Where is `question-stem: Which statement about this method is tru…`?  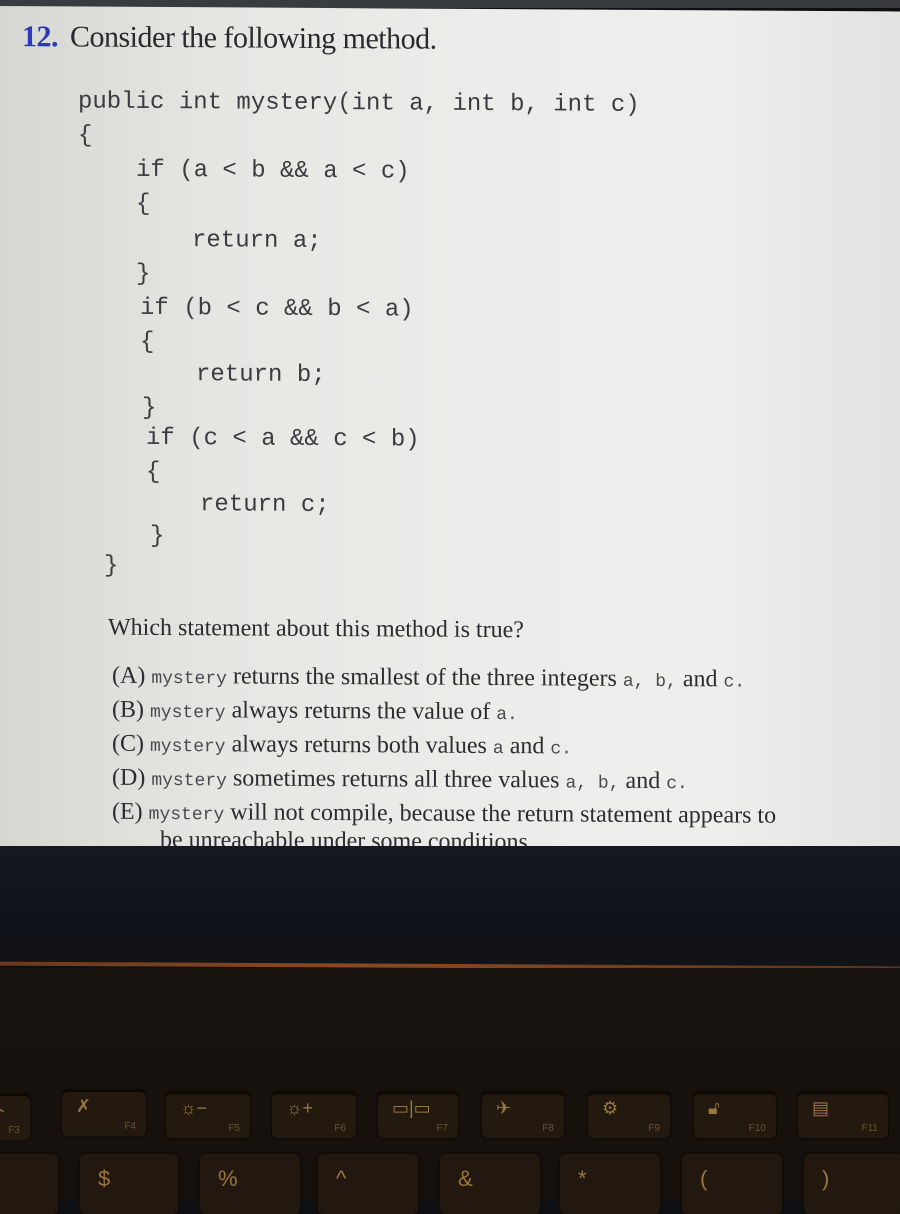 question-stem: Which statement about this method is tru… is located at coordinates (316, 629).